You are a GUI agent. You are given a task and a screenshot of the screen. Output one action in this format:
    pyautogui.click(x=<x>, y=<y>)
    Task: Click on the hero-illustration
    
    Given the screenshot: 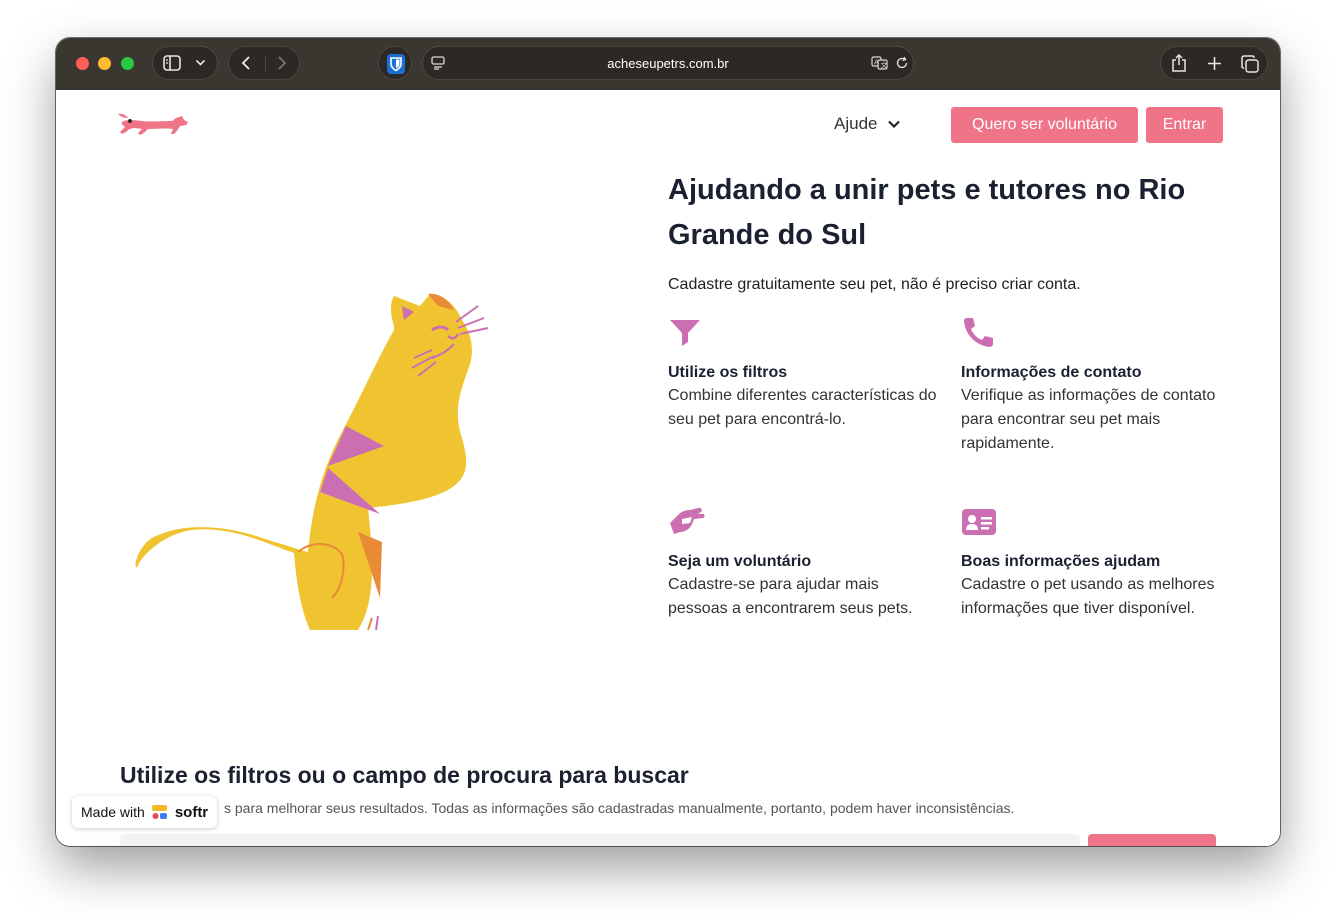 What is the action you would take?
    pyautogui.click(x=347, y=464)
    